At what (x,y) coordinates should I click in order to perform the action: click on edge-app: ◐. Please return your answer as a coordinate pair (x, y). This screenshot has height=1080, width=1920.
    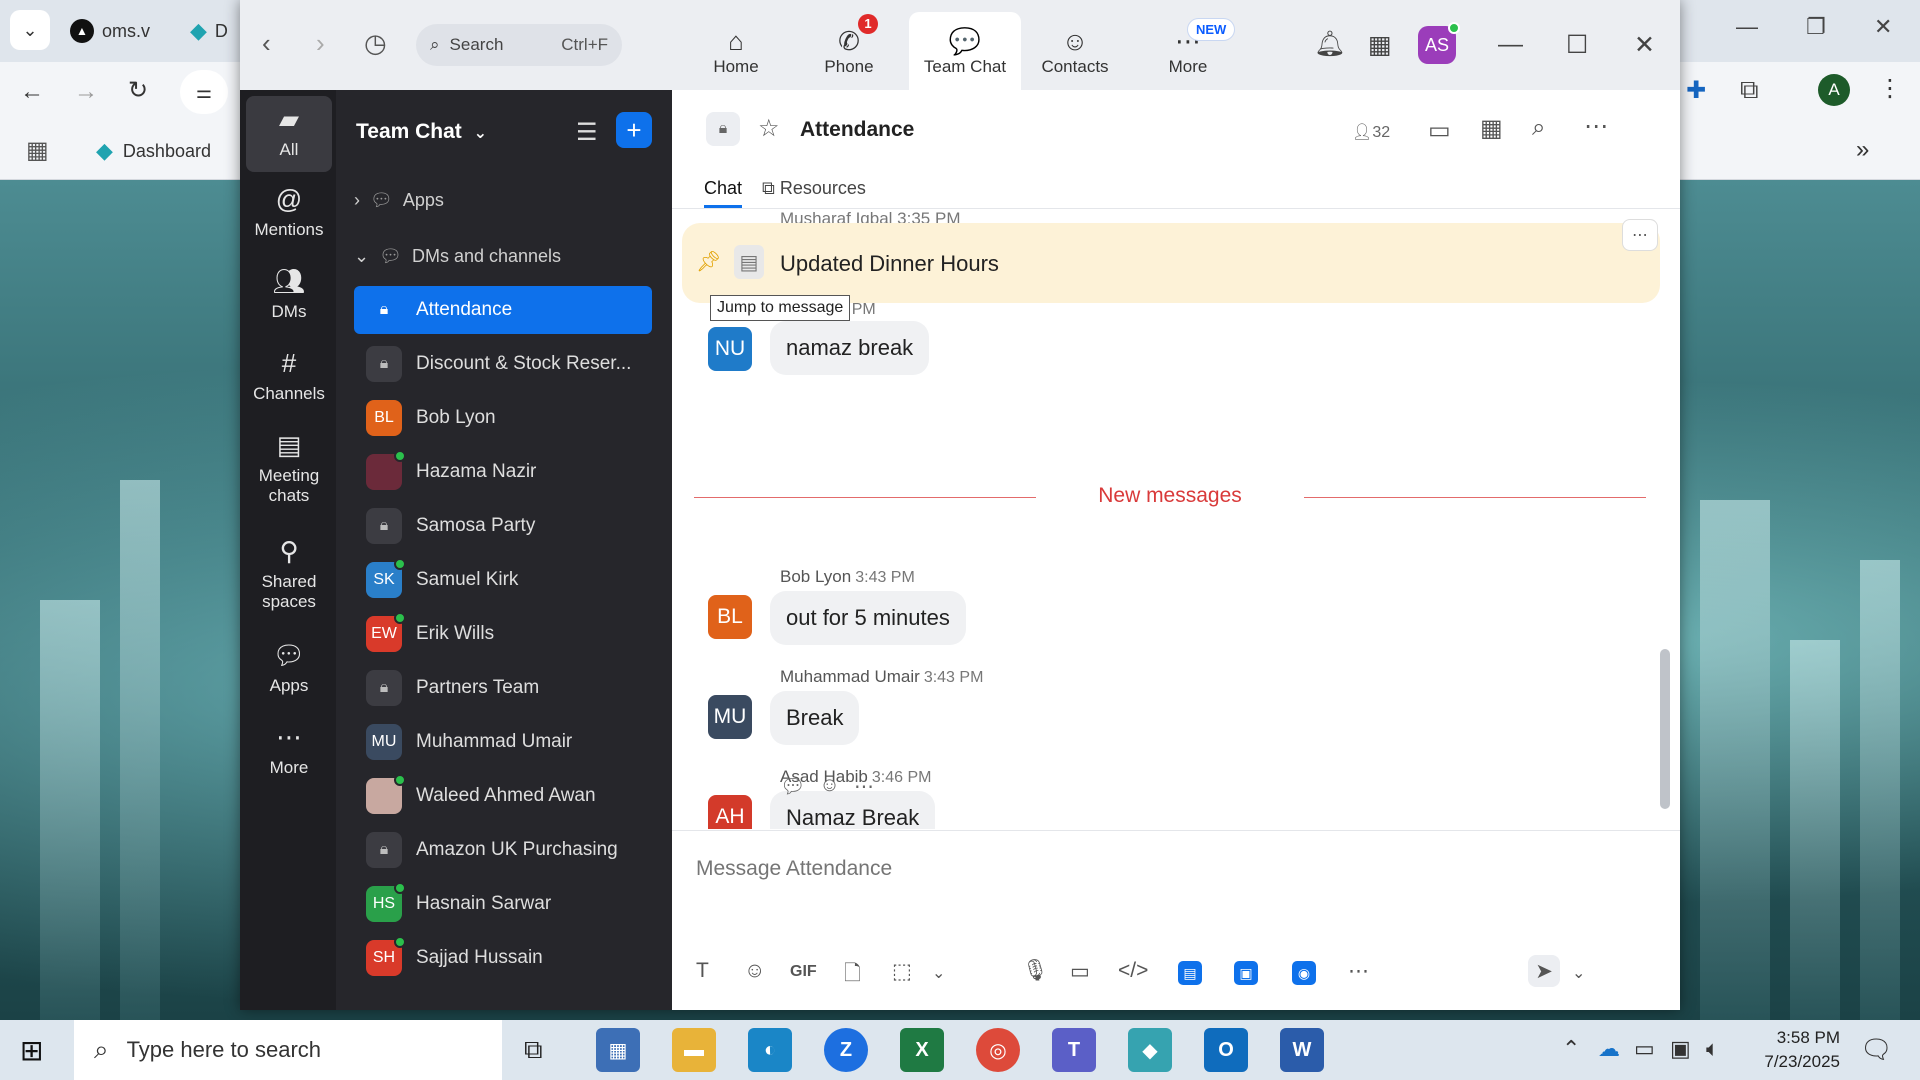
    Looking at the image, I should click on (770, 1050).